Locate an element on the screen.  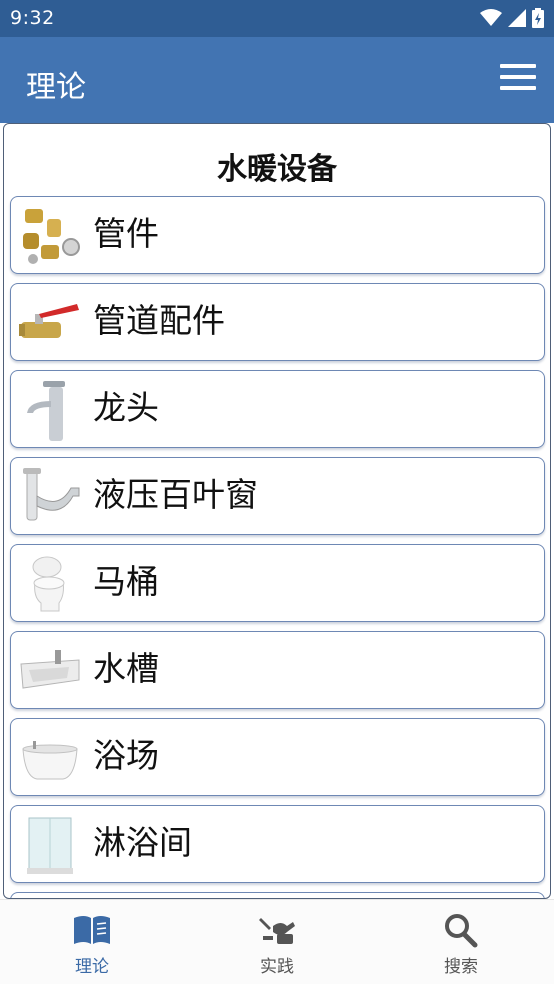
wifi-icon is located at coordinates (491, 17).